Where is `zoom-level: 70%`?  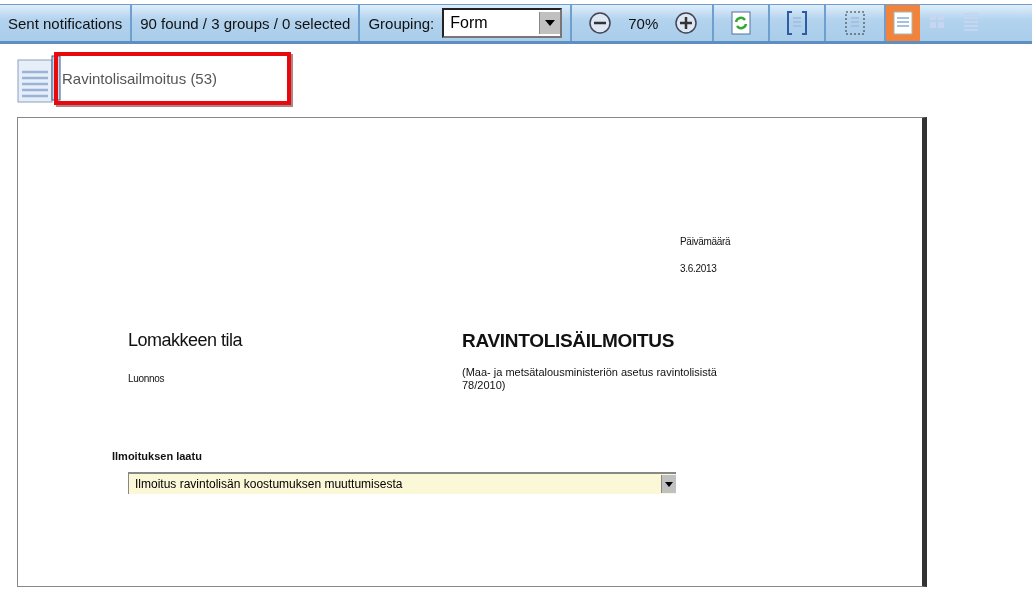 zoom-level: 70% is located at coordinates (643, 23).